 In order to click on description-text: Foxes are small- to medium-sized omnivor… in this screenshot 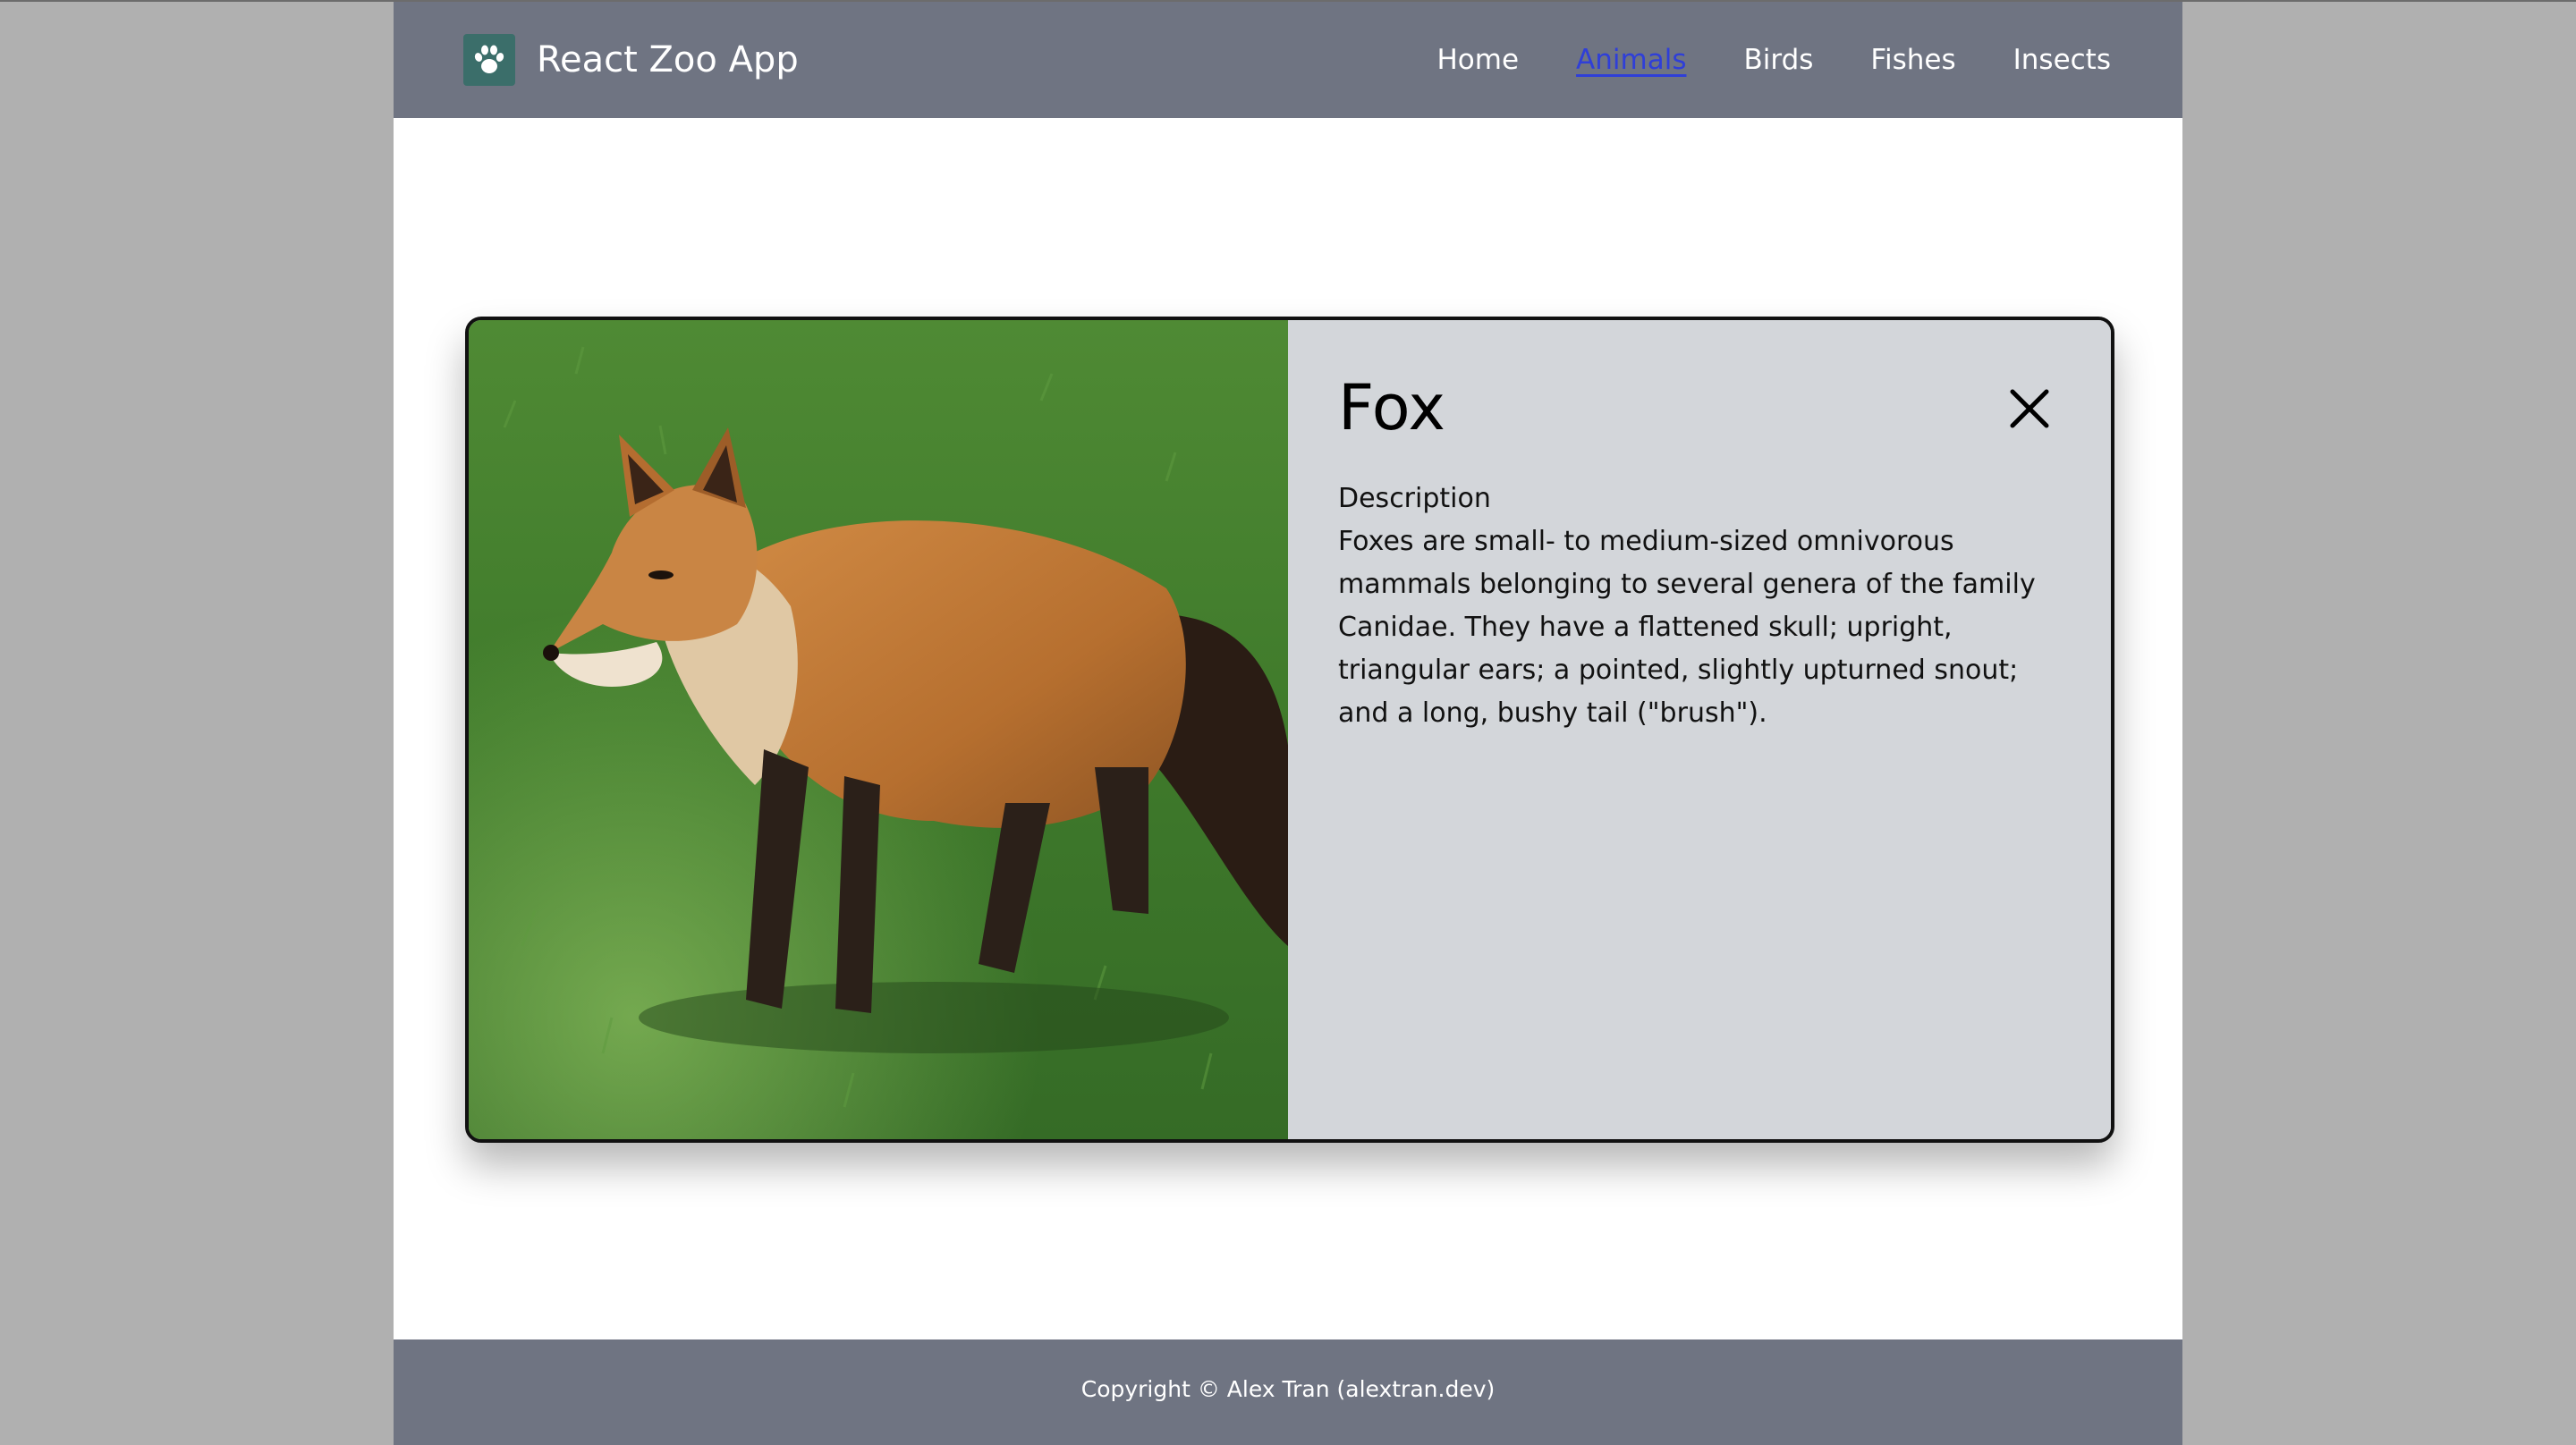, I will do `click(1687, 627)`.